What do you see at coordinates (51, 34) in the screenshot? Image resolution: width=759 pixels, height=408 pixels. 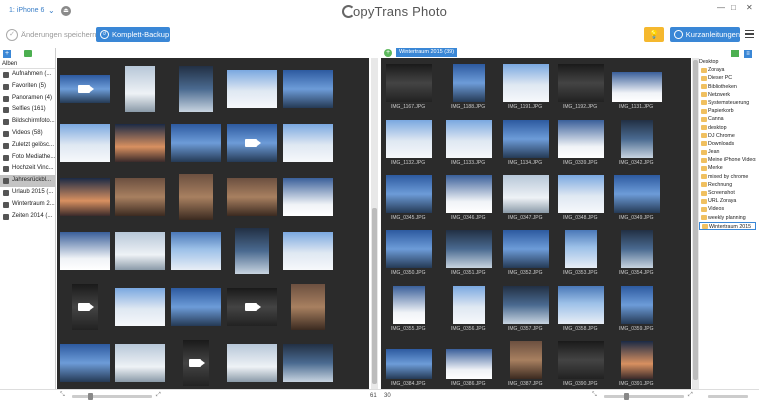 I see `save-changes-button: ✓ Änderungen speichern` at bounding box center [51, 34].